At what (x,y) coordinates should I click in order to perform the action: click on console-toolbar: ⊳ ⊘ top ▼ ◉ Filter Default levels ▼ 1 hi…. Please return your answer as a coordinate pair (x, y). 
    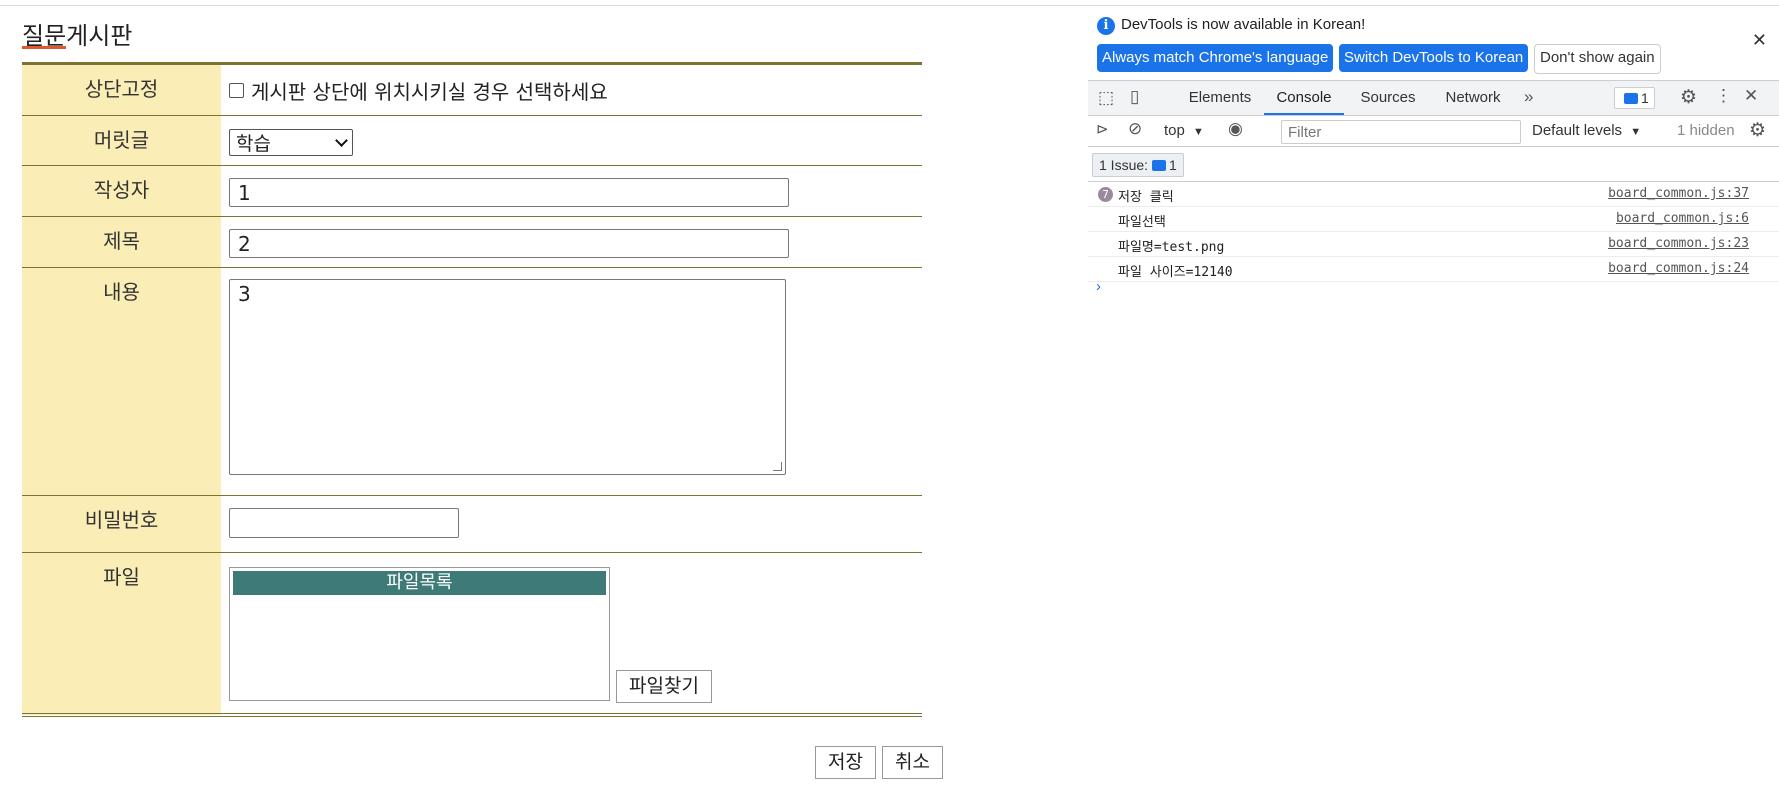
    Looking at the image, I should click on (1433, 131).